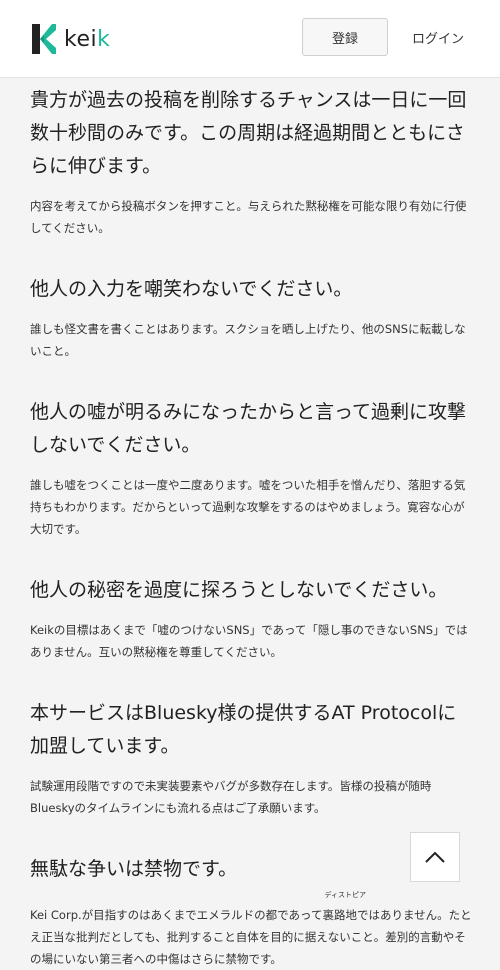 The width and height of the screenshot is (500, 970). Describe the element at coordinates (345, 895) in the screenshot. I see `ruby-text: ディストピア` at that location.